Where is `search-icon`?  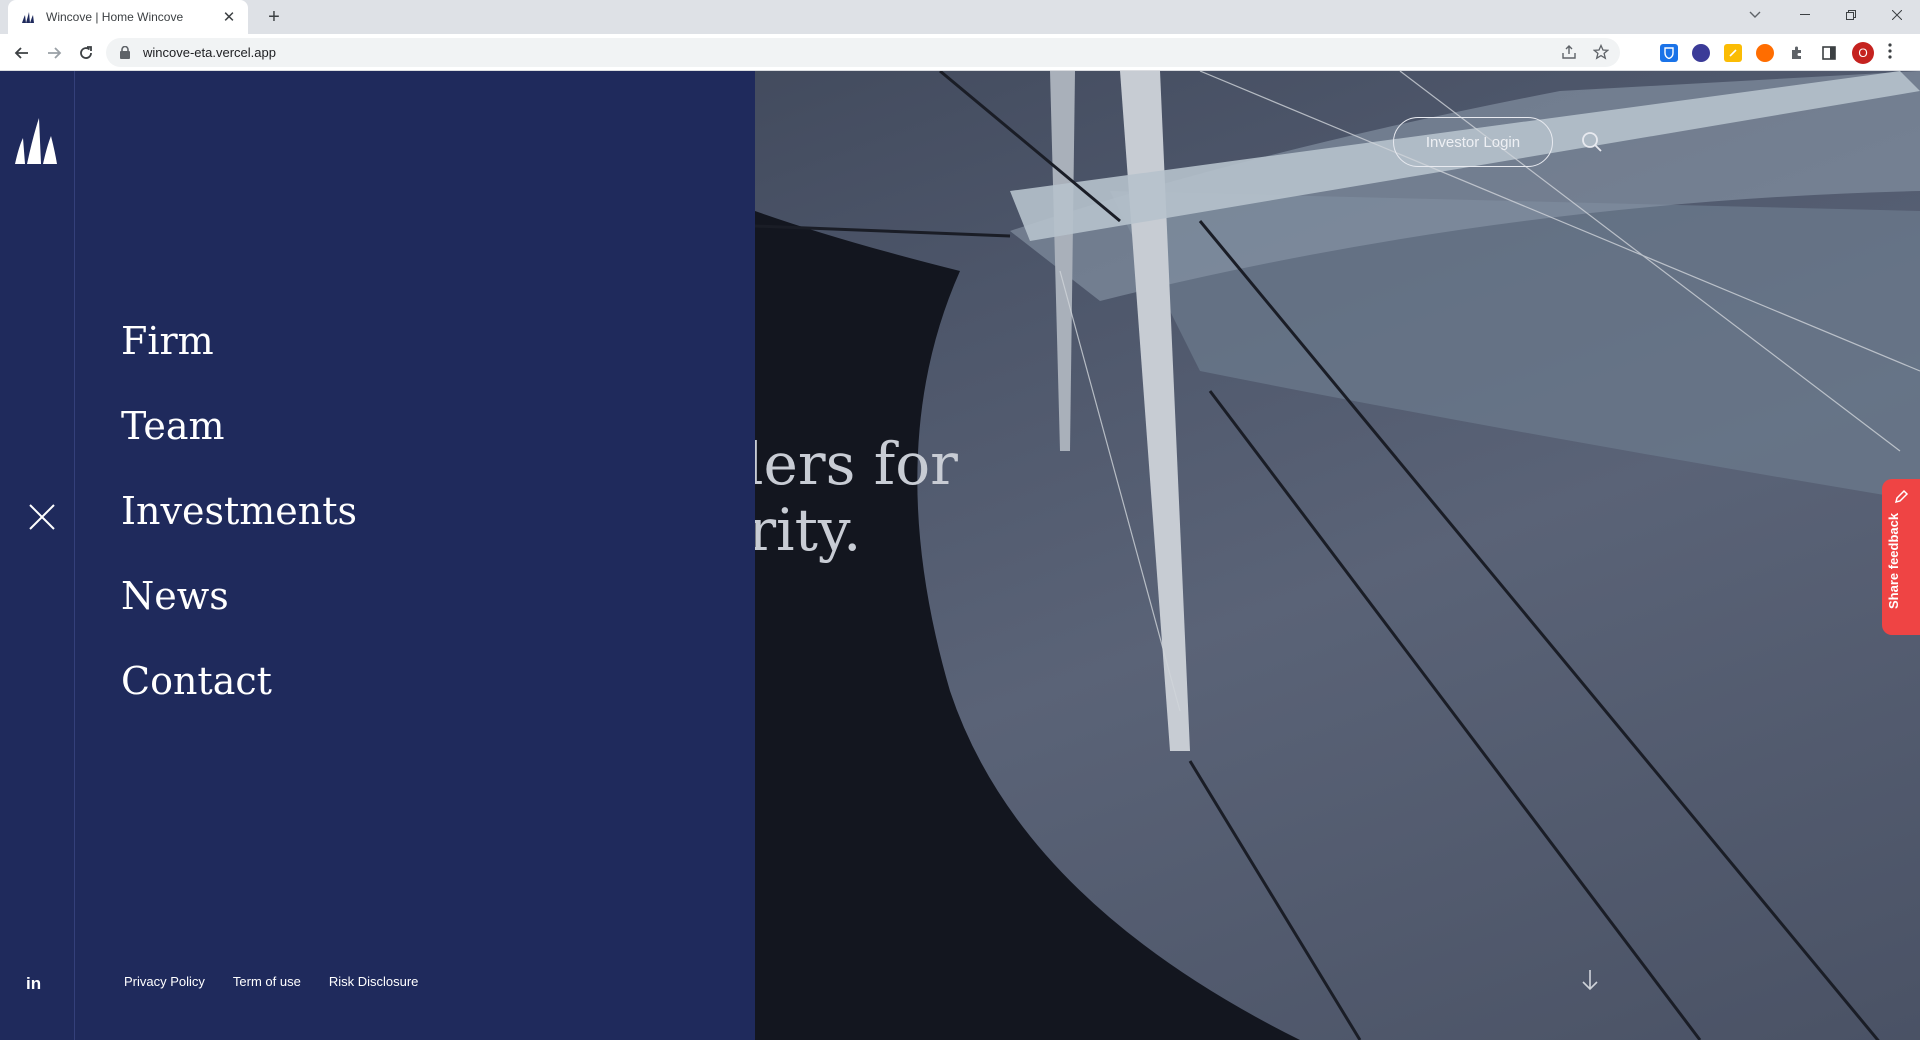
search-icon is located at coordinates (1592, 142).